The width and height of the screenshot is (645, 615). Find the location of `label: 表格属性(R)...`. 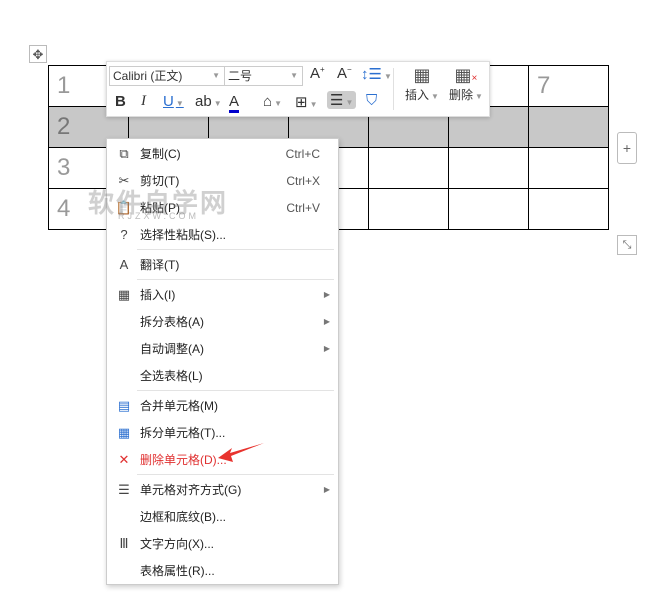

label: 表格属性(R)... is located at coordinates (177, 571).